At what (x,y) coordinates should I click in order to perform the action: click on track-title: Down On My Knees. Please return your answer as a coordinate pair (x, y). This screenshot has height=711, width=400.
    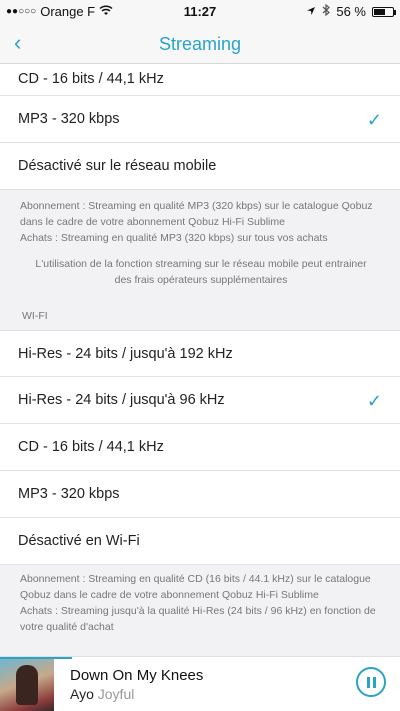
    Looking at the image, I should click on (137, 675).